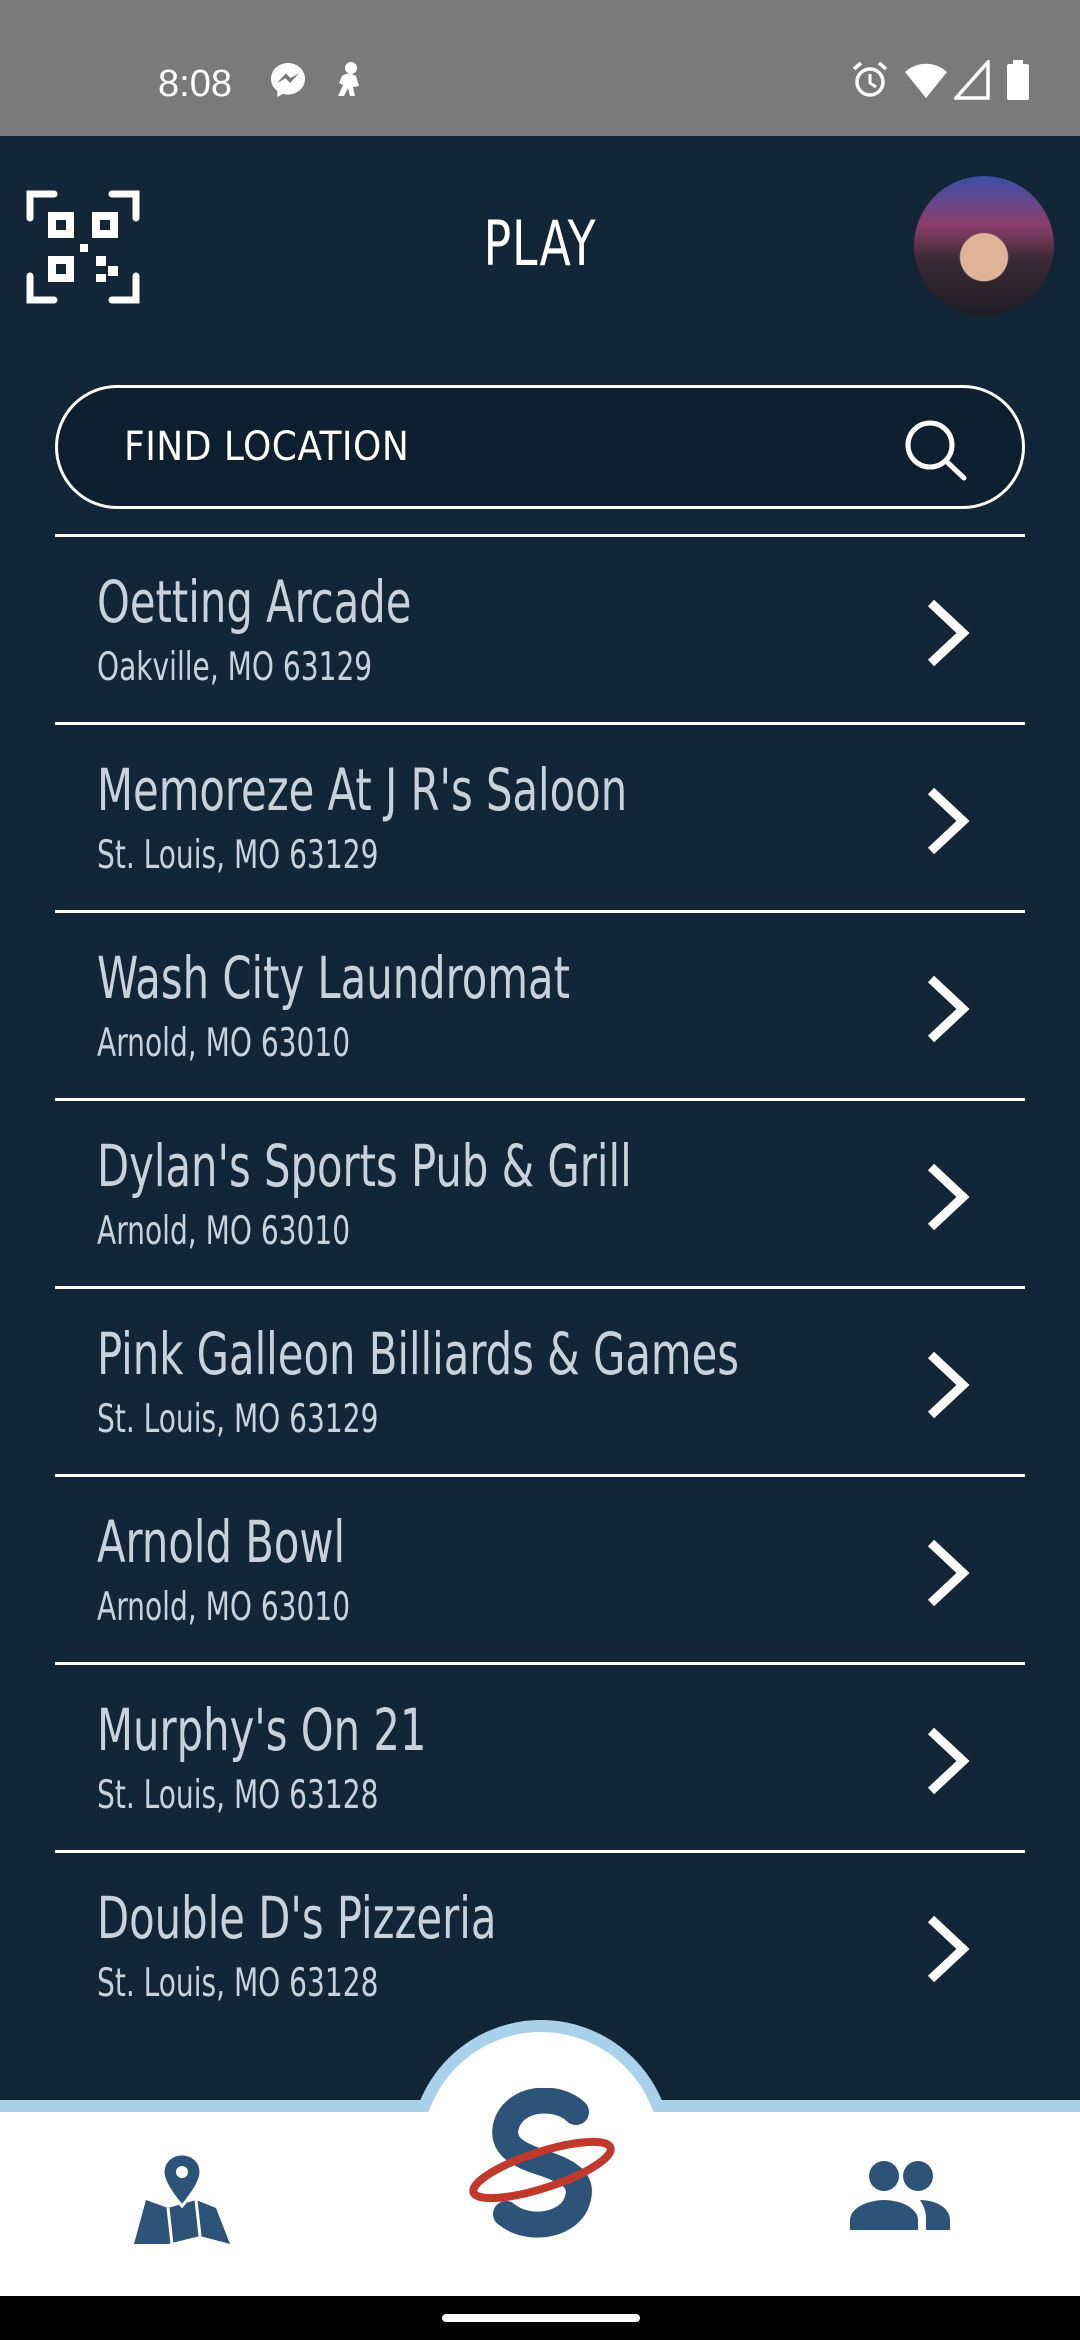  What do you see at coordinates (870, 79) in the screenshot?
I see `alarm-icon` at bounding box center [870, 79].